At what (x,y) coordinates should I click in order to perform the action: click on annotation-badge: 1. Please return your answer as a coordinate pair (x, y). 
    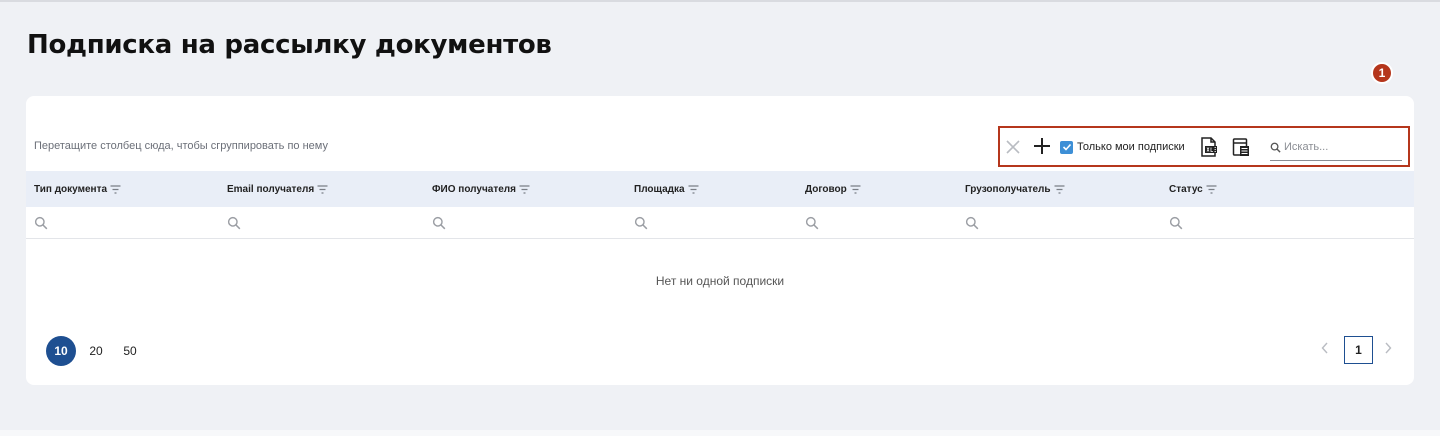
    Looking at the image, I should click on (1382, 73).